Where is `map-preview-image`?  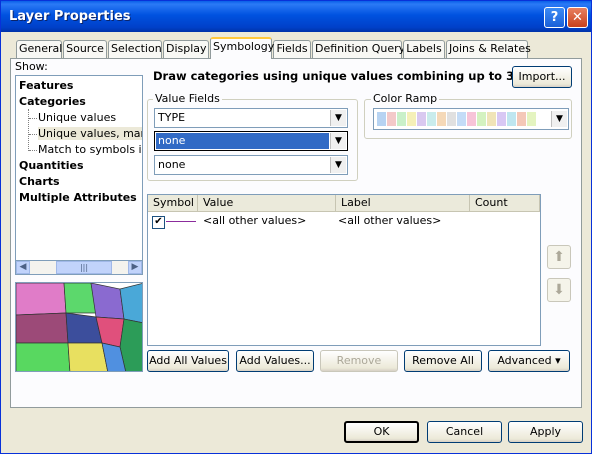
map-preview-image is located at coordinates (79, 327).